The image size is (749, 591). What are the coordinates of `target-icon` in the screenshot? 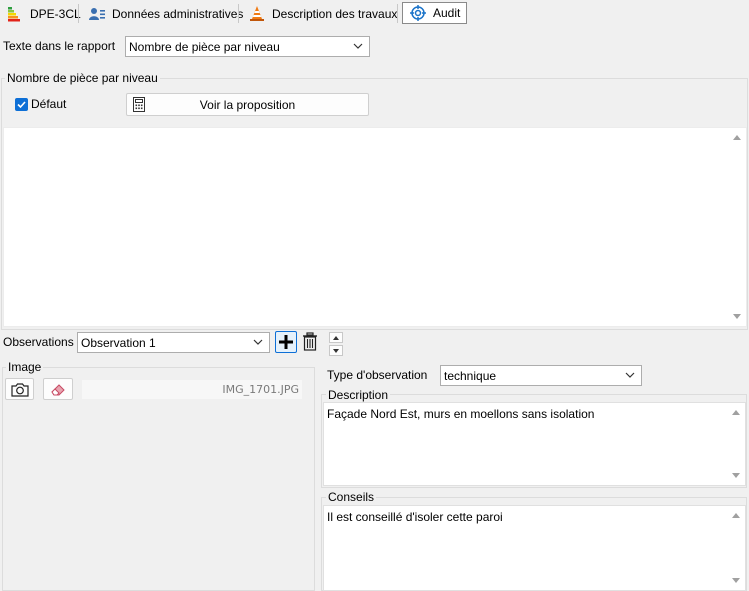 It's located at (418, 13).